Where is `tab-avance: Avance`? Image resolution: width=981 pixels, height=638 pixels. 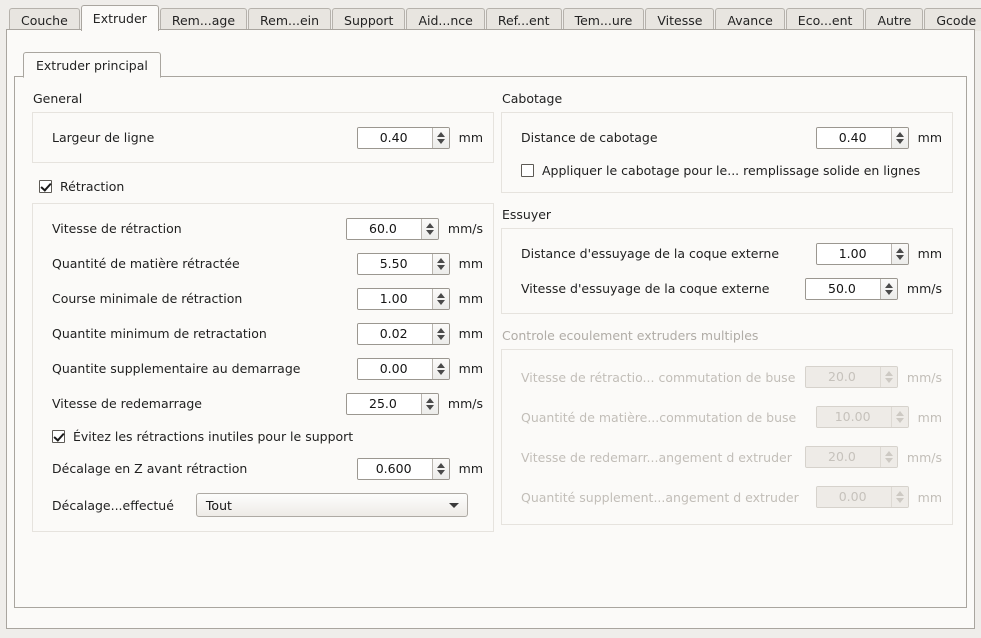
tab-avance: Avance is located at coordinates (750, 19).